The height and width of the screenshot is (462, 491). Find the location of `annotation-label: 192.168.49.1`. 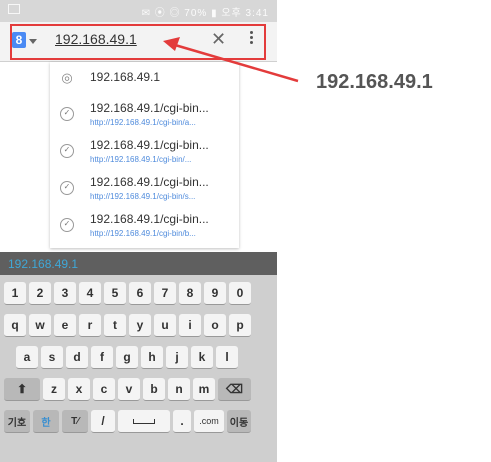

annotation-label: 192.168.49.1 is located at coordinates (374, 82).